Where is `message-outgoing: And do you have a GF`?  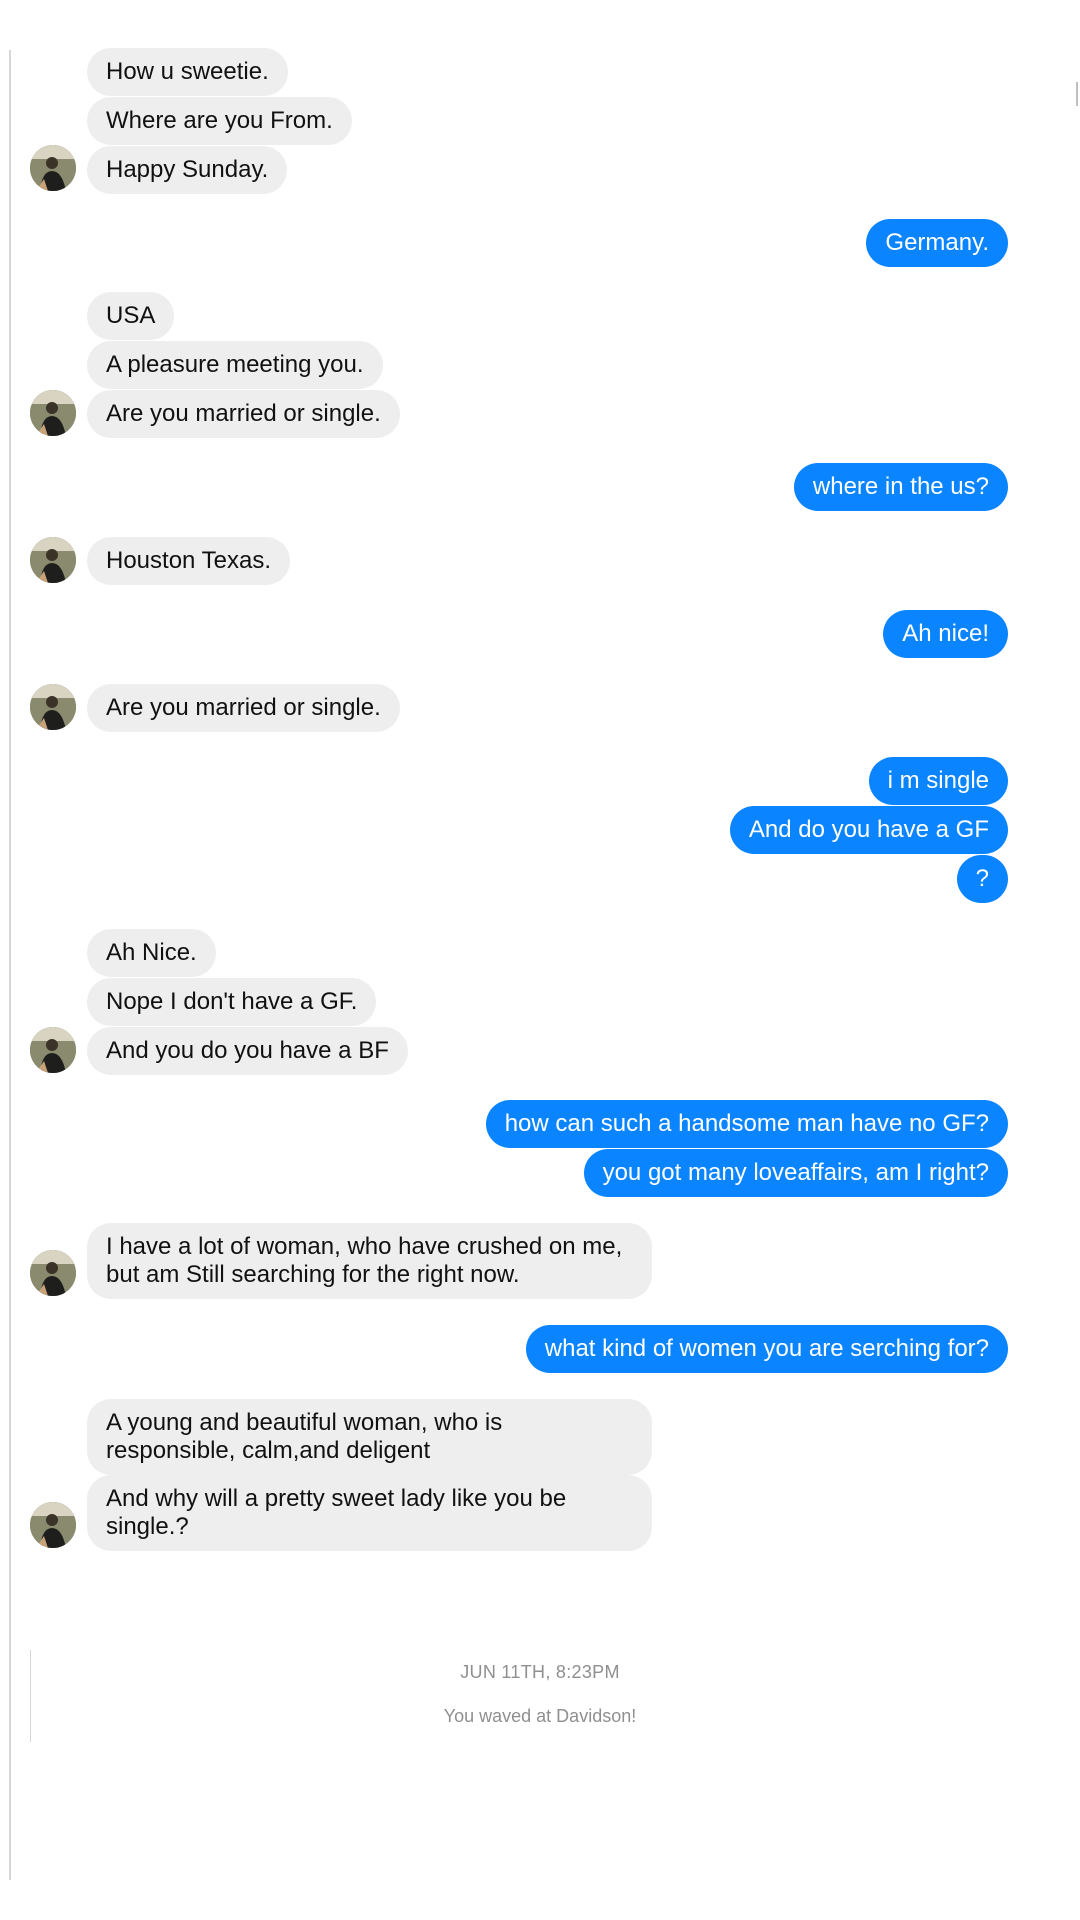
message-outgoing: And do you have a GF is located at coordinates (868, 830).